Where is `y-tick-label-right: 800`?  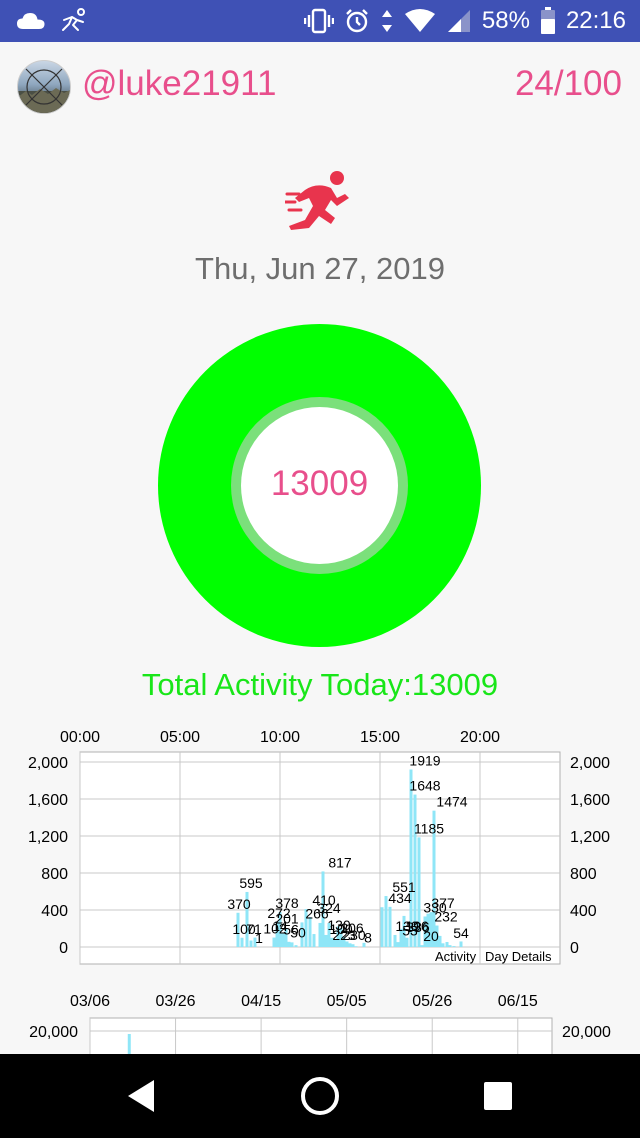
y-tick-label-right: 800 is located at coordinates (583, 874).